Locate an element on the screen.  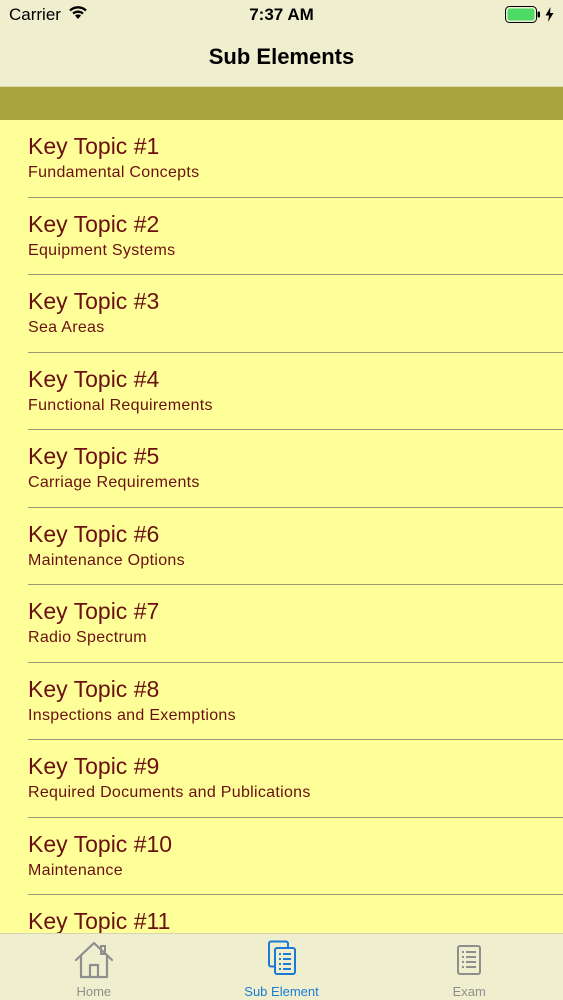
tab-exam-label: Exam is located at coordinates (469, 991).